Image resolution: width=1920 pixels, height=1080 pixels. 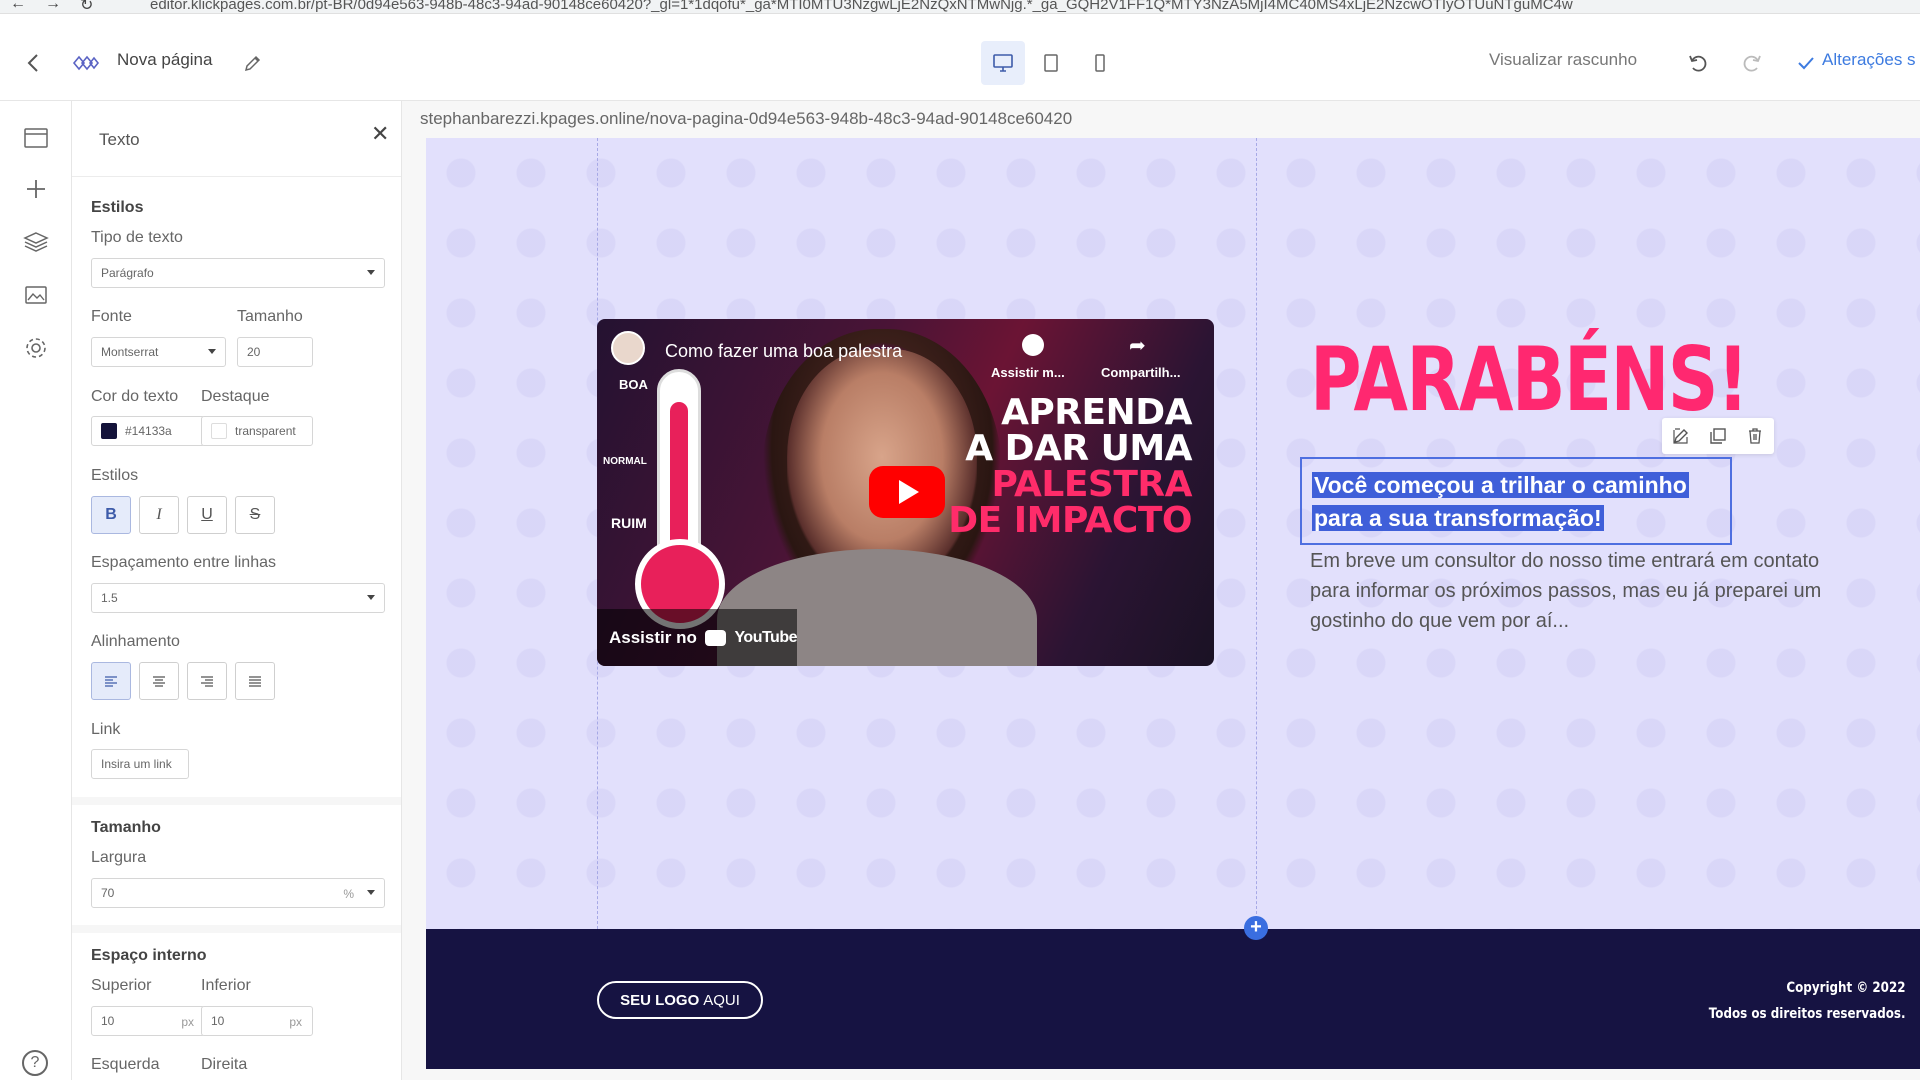 I want to click on text-color-value: #14133a, so click(x=148, y=431).